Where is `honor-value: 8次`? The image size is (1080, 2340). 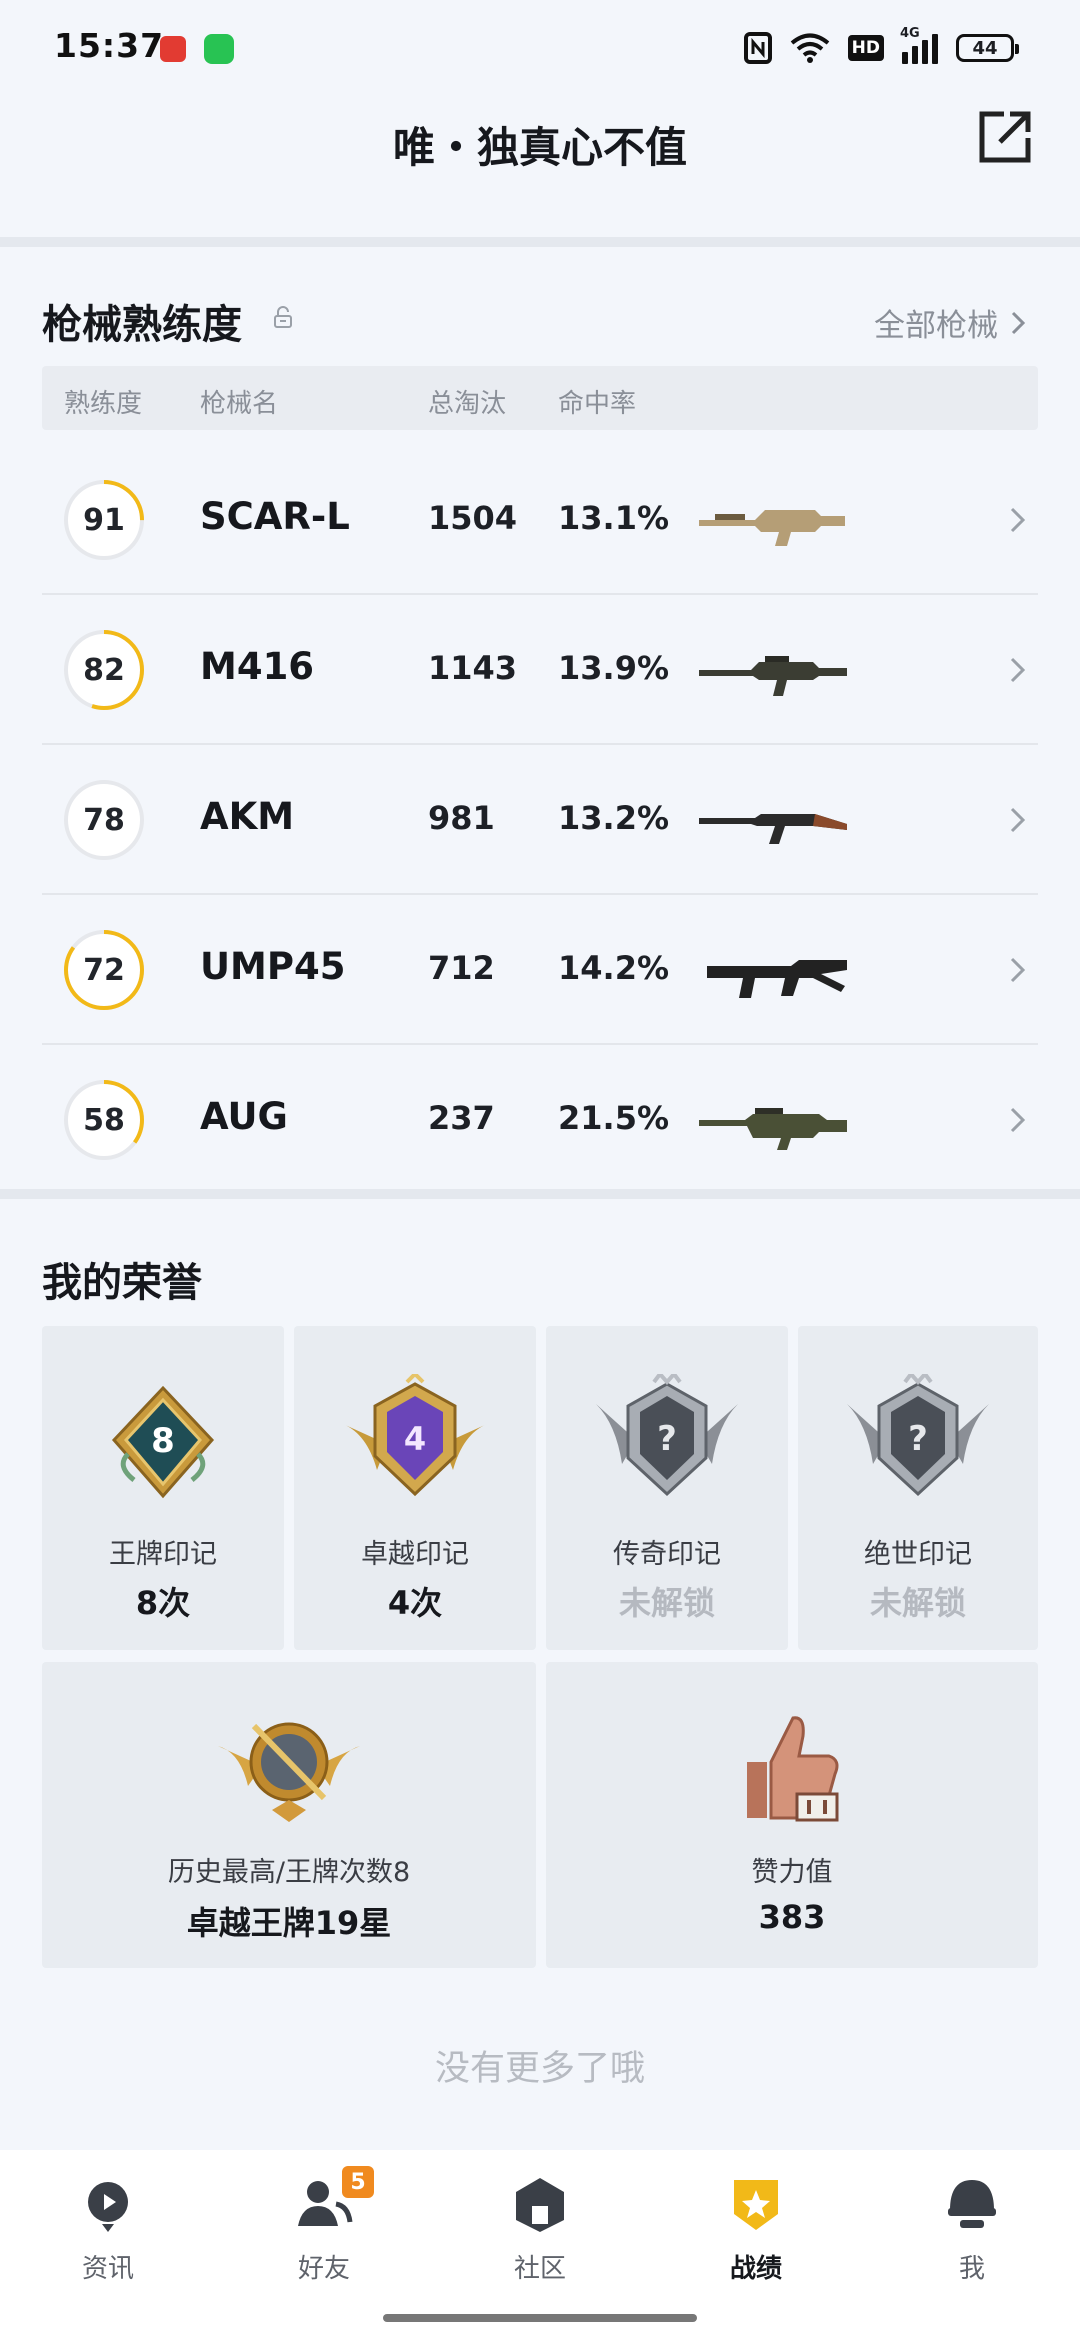 honor-value: 8次 is located at coordinates (163, 1603).